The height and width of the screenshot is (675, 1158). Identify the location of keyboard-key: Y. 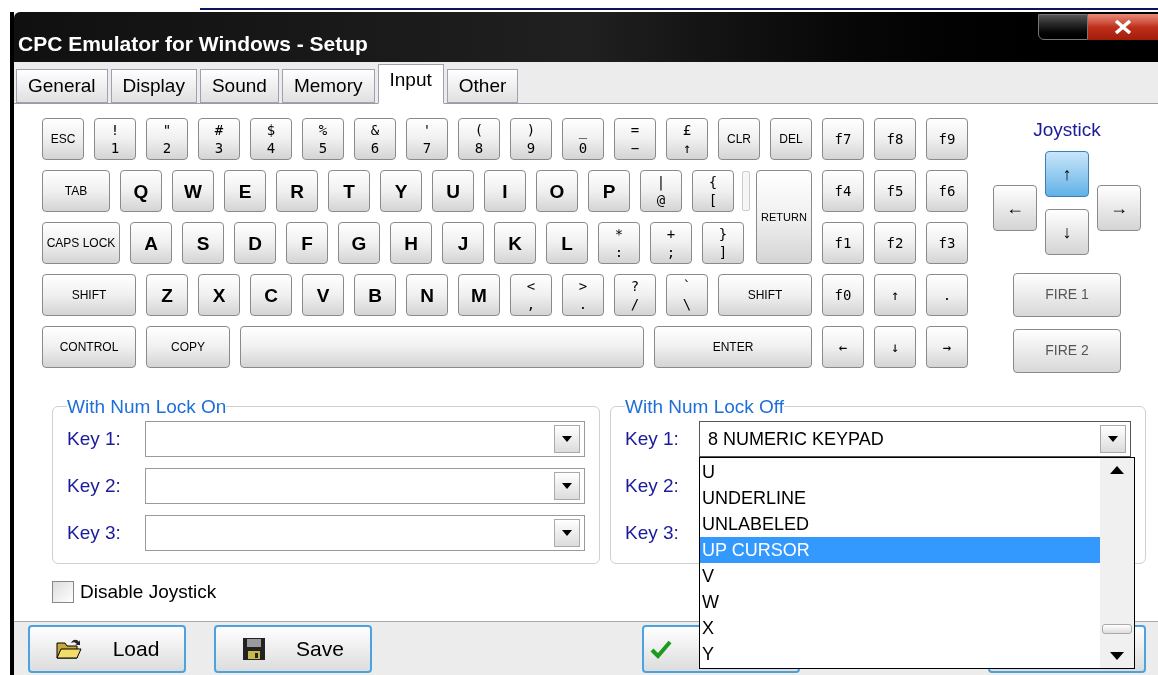
(401, 191).